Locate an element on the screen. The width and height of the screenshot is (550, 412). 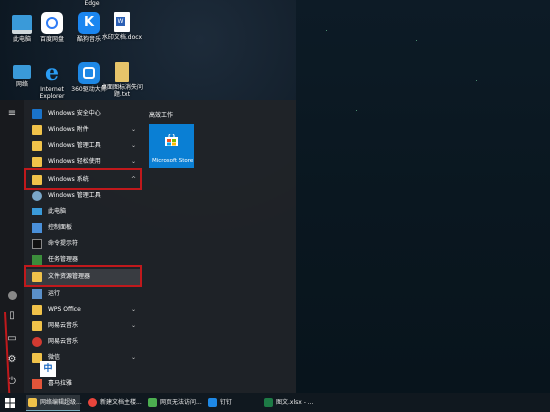
app-item-windows-admin-tools: Windows 管理工具 is located at coordinates (83, 196).